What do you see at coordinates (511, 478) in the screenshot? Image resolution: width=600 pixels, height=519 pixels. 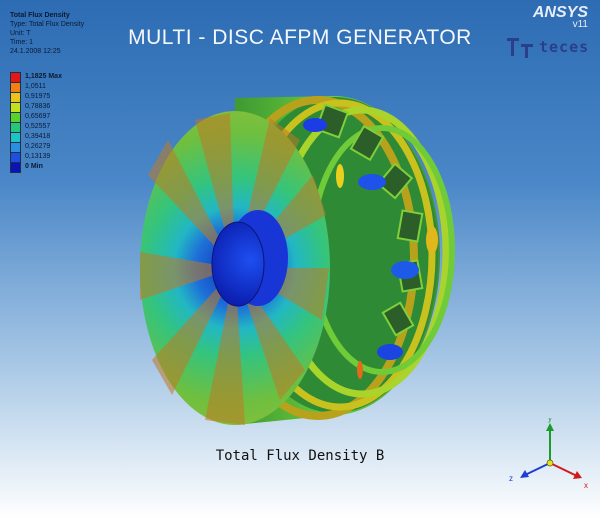 I see `axis-z-label: z` at bounding box center [511, 478].